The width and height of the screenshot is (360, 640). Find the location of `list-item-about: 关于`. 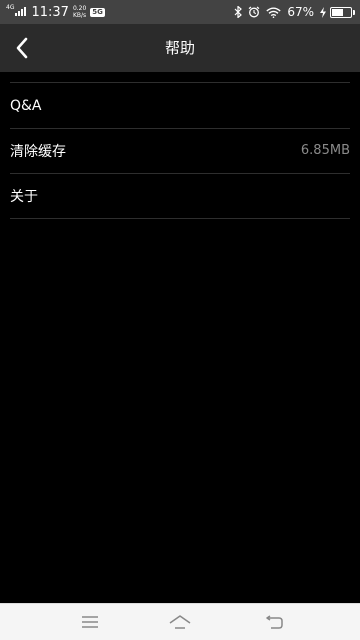

list-item-about: 关于 is located at coordinates (180, 196).